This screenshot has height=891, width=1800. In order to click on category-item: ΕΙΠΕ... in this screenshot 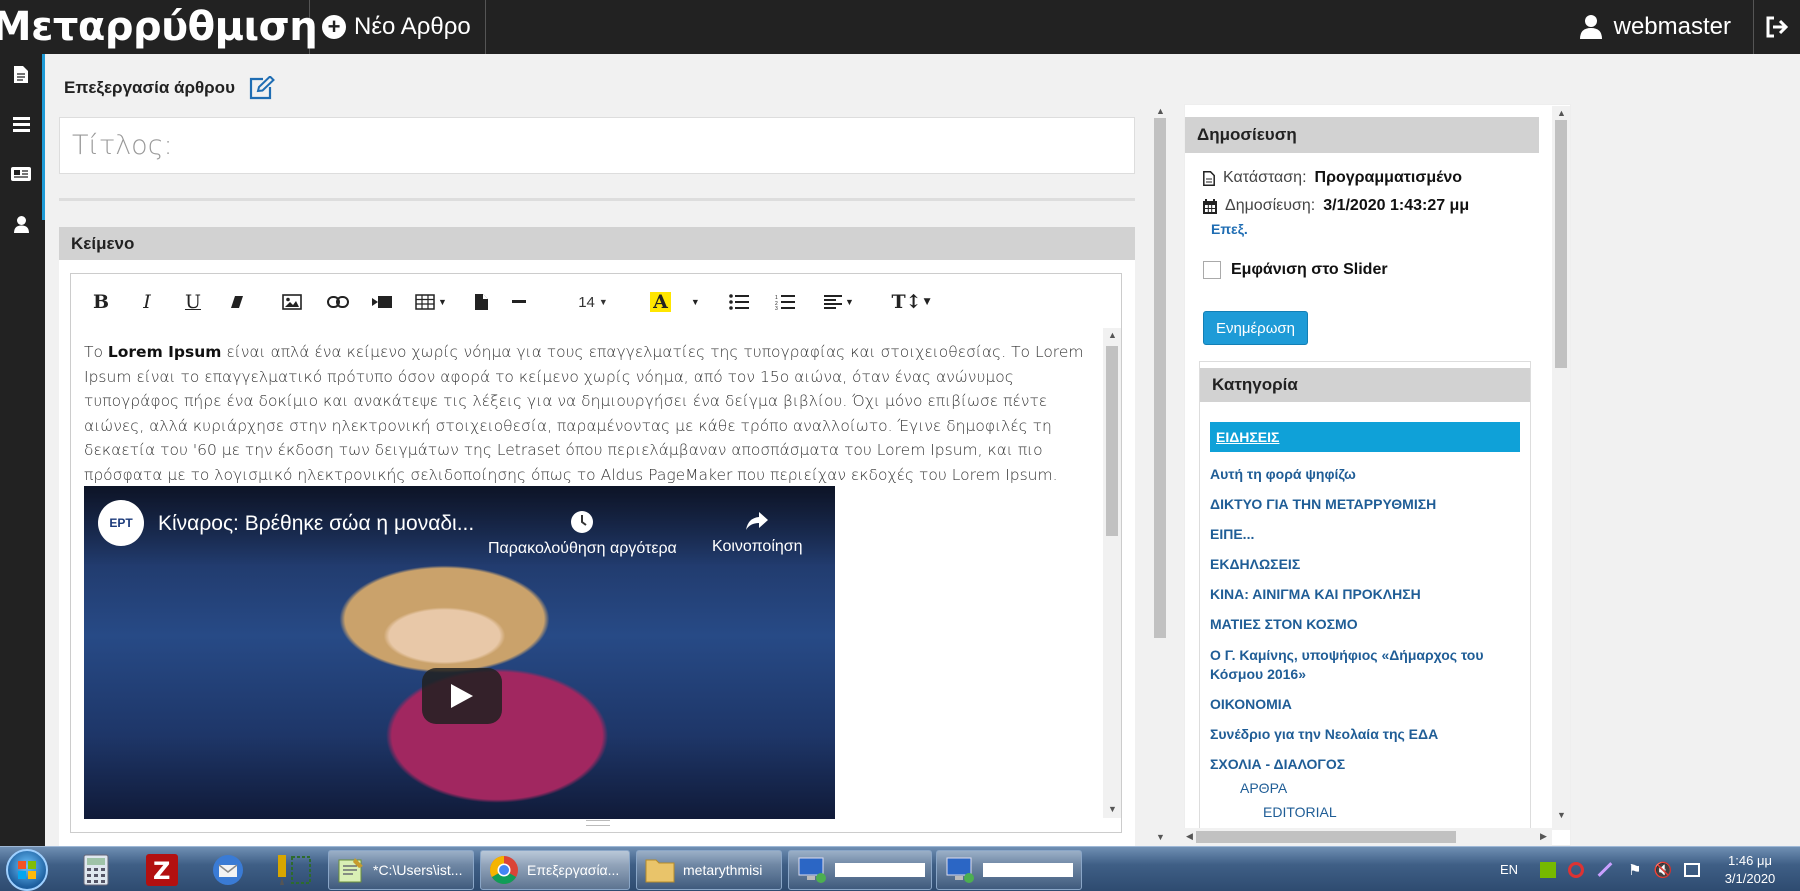, I will do `click(1365, 534)`.